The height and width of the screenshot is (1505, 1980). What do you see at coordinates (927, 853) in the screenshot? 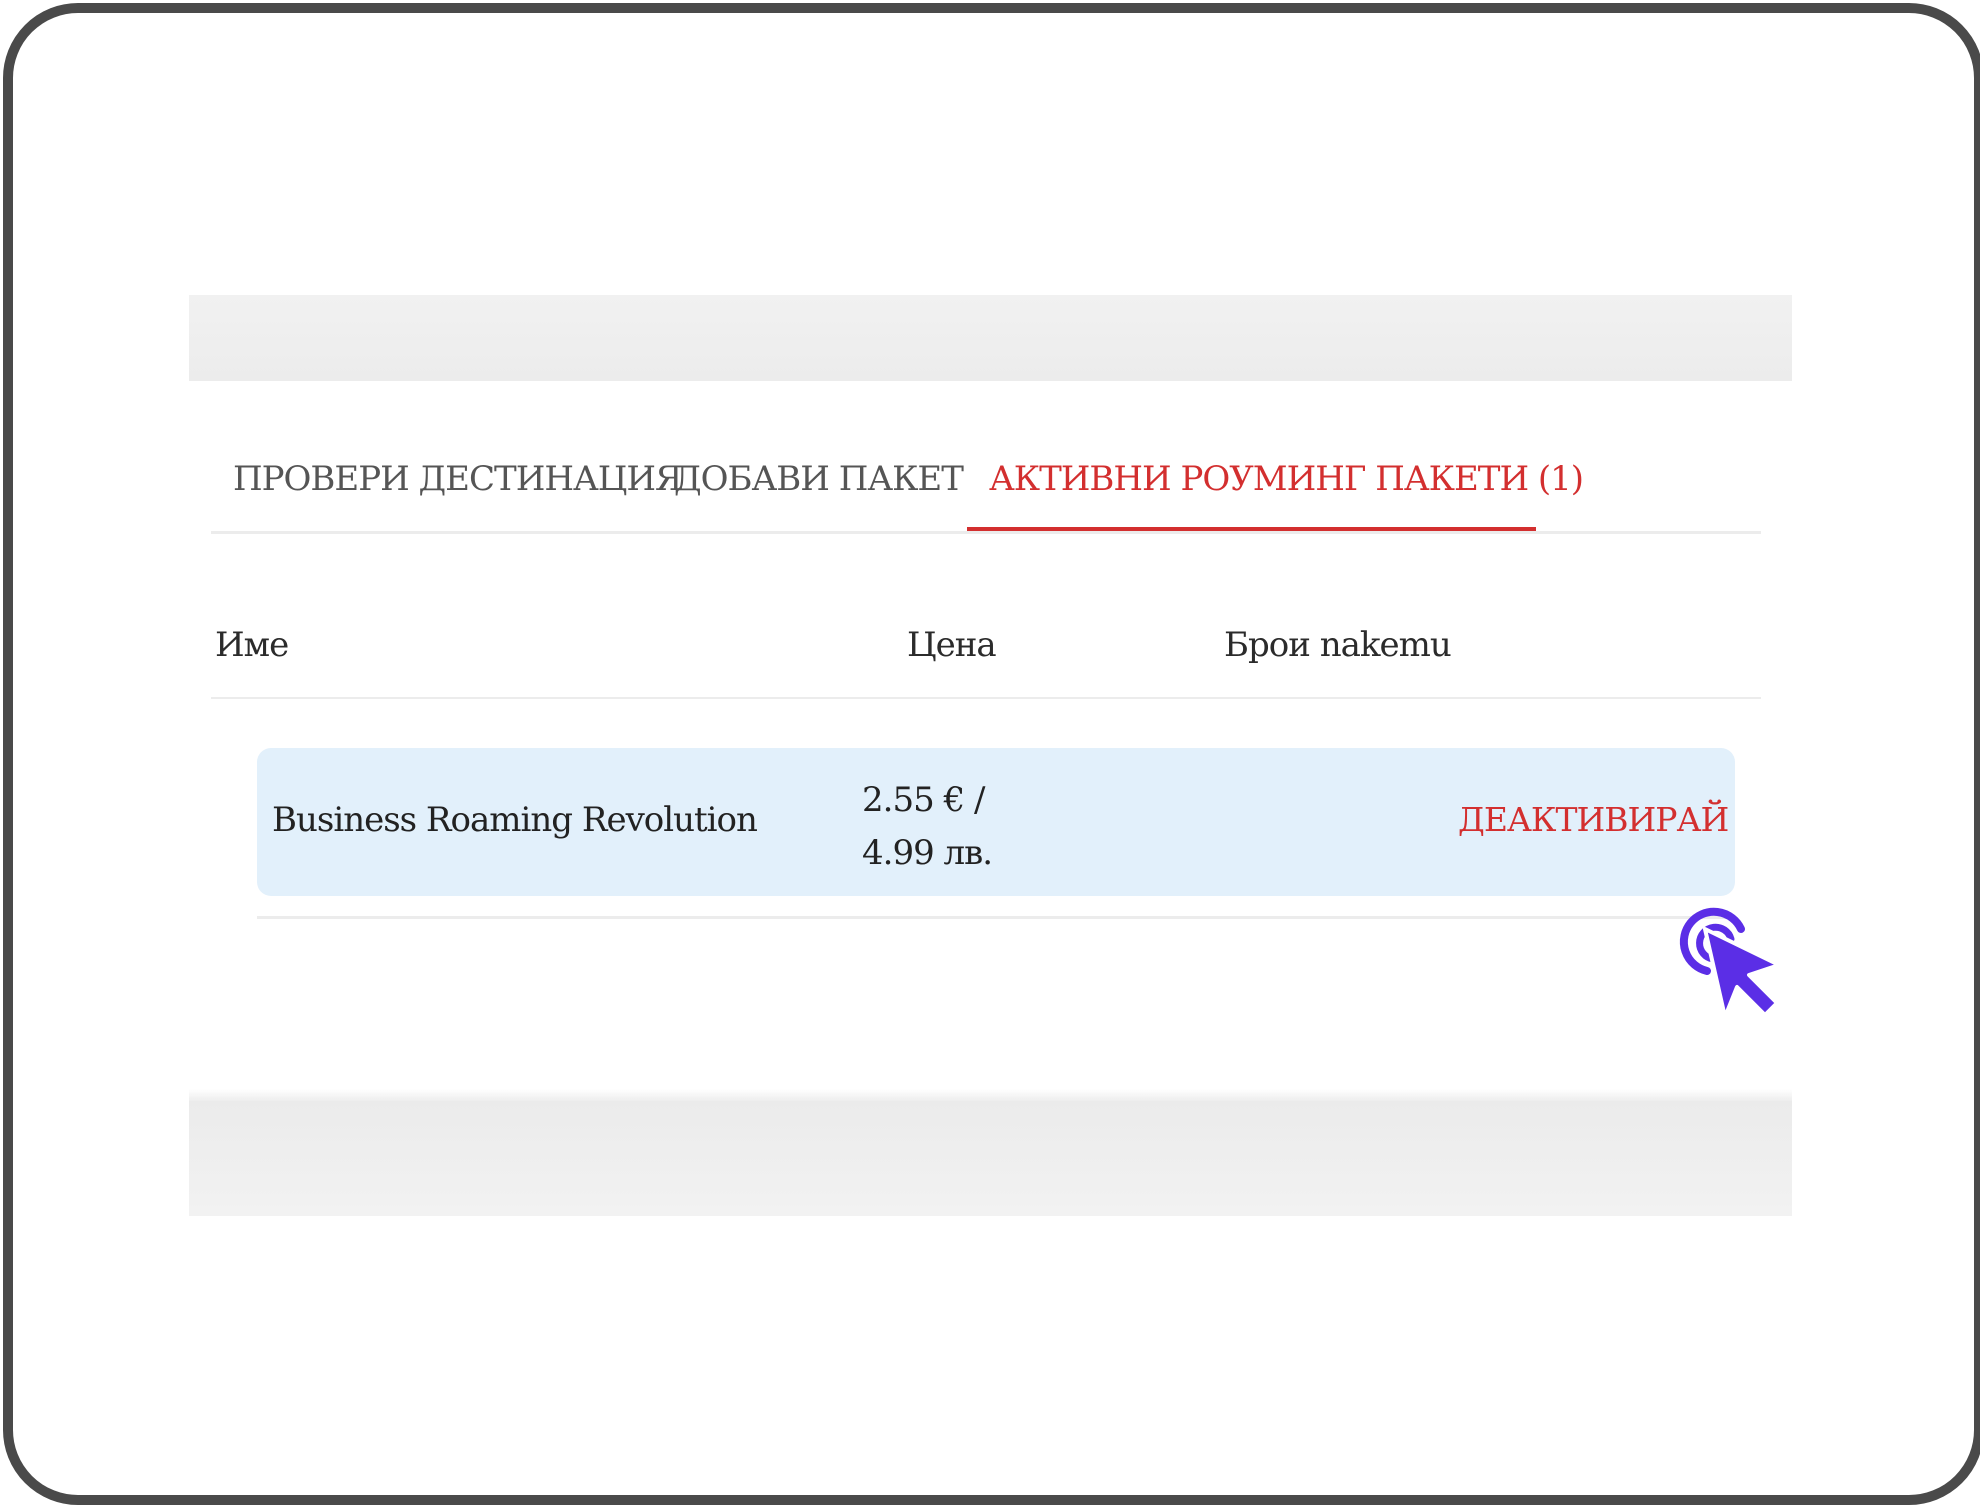
I see `price-bgn: 4.99 лв.` at bounding box center [927, 853].